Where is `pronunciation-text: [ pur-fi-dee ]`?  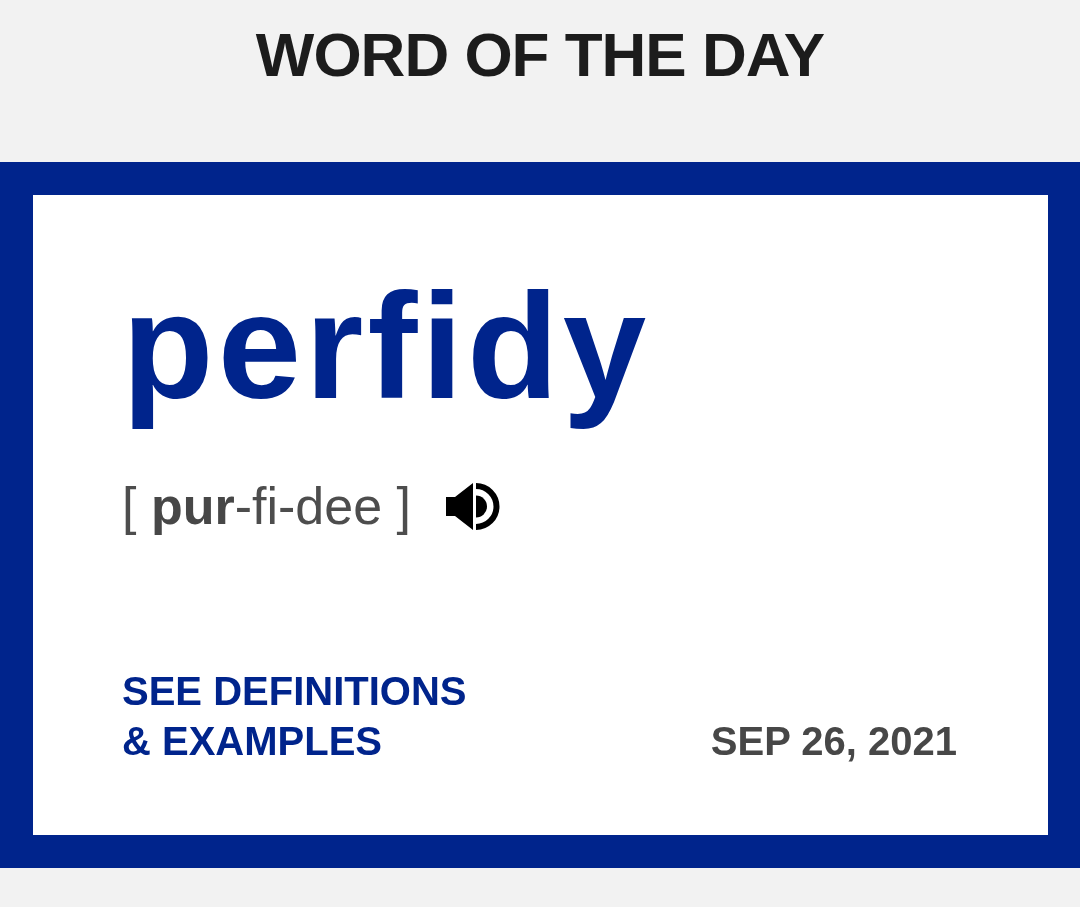
pronunciation-text: [ pur-fi-dee ] is located at coordinates (266, 506).